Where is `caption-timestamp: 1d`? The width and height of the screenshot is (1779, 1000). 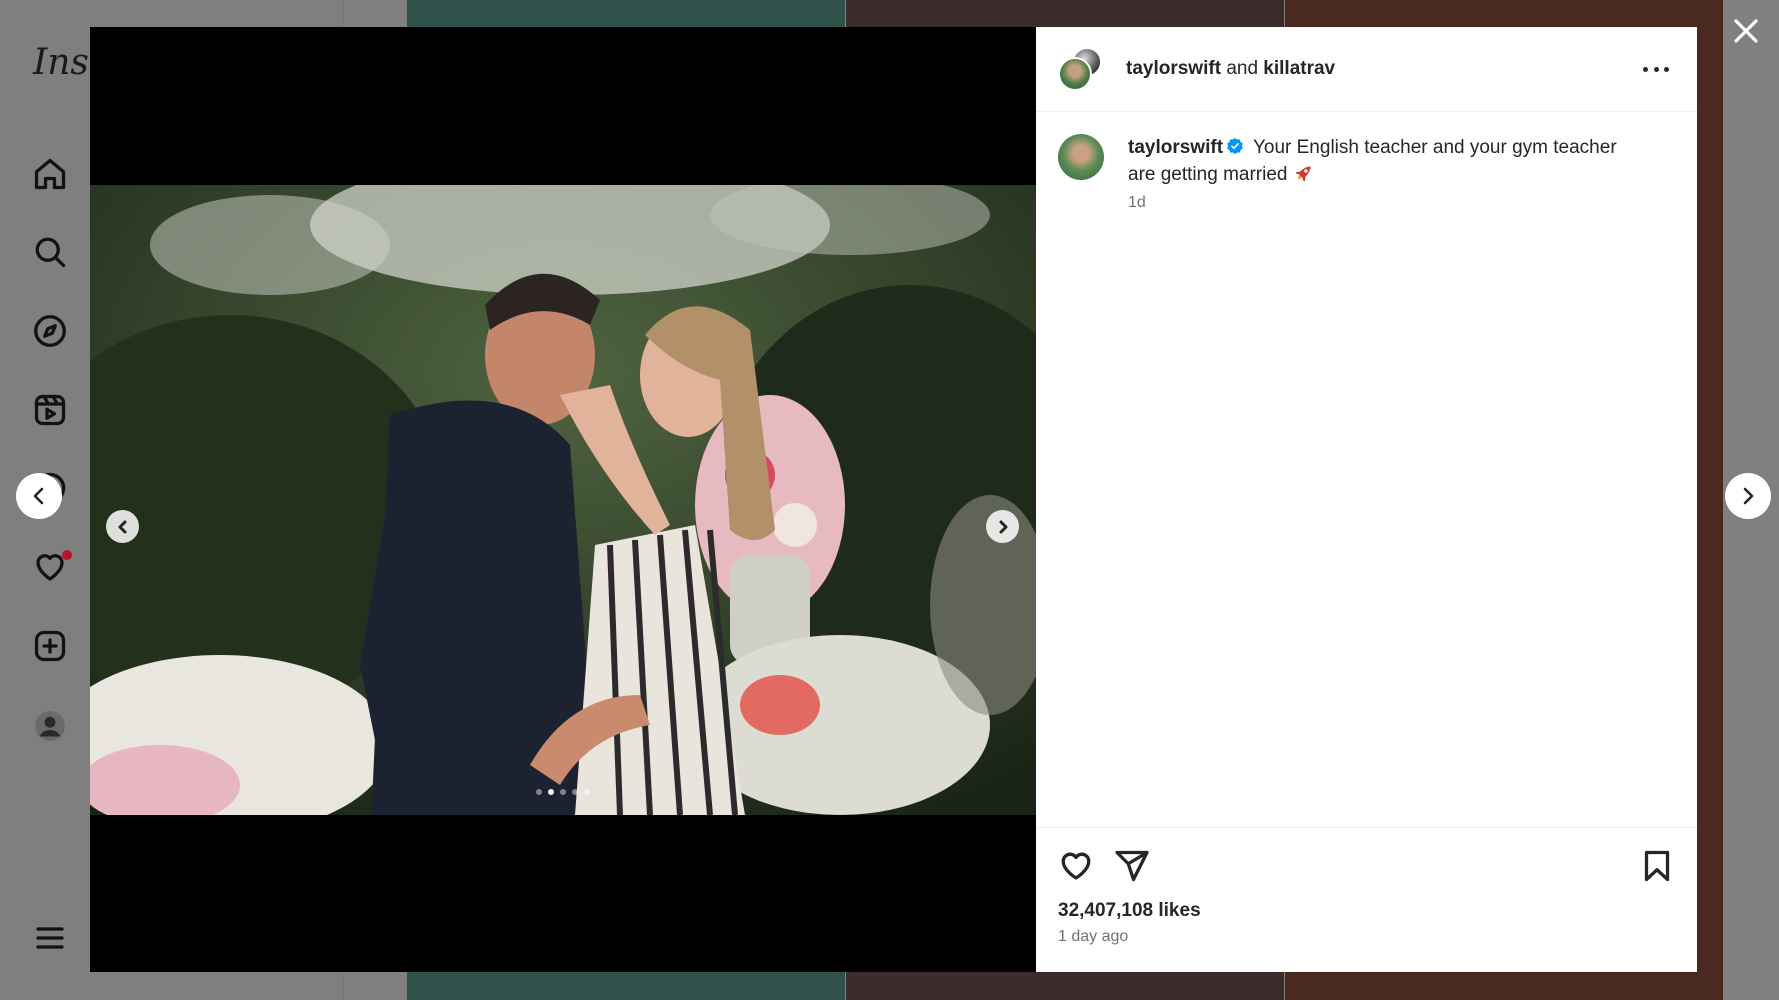
caption-timestamp: 1d is located at coordinates (1401, 203).